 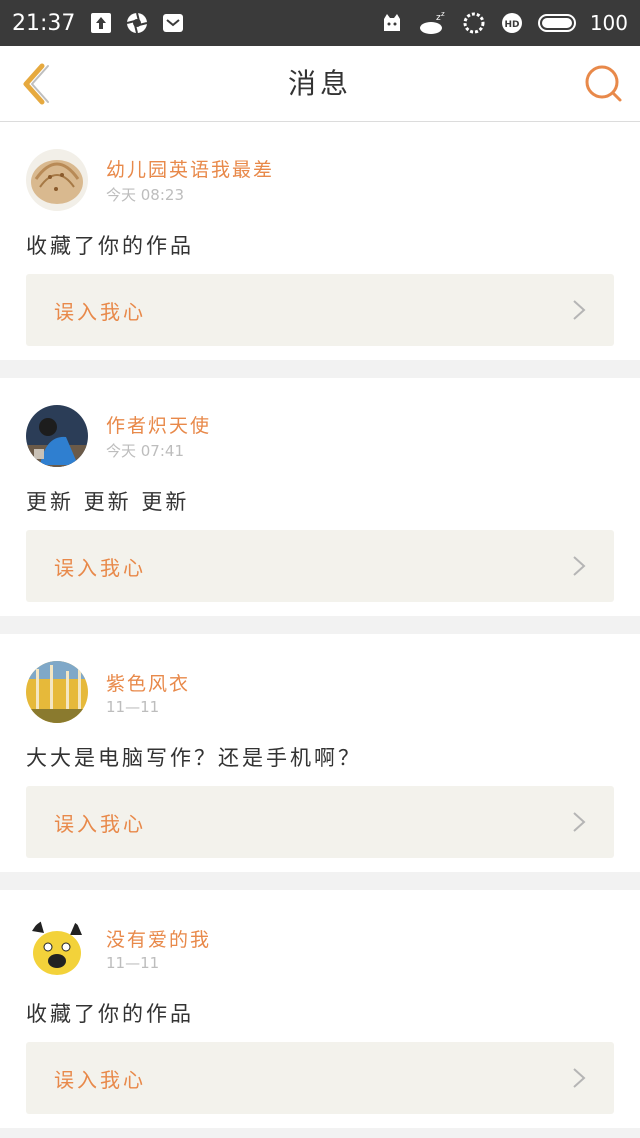 I want to click on shutter-icon, so click(x=137, y=23).